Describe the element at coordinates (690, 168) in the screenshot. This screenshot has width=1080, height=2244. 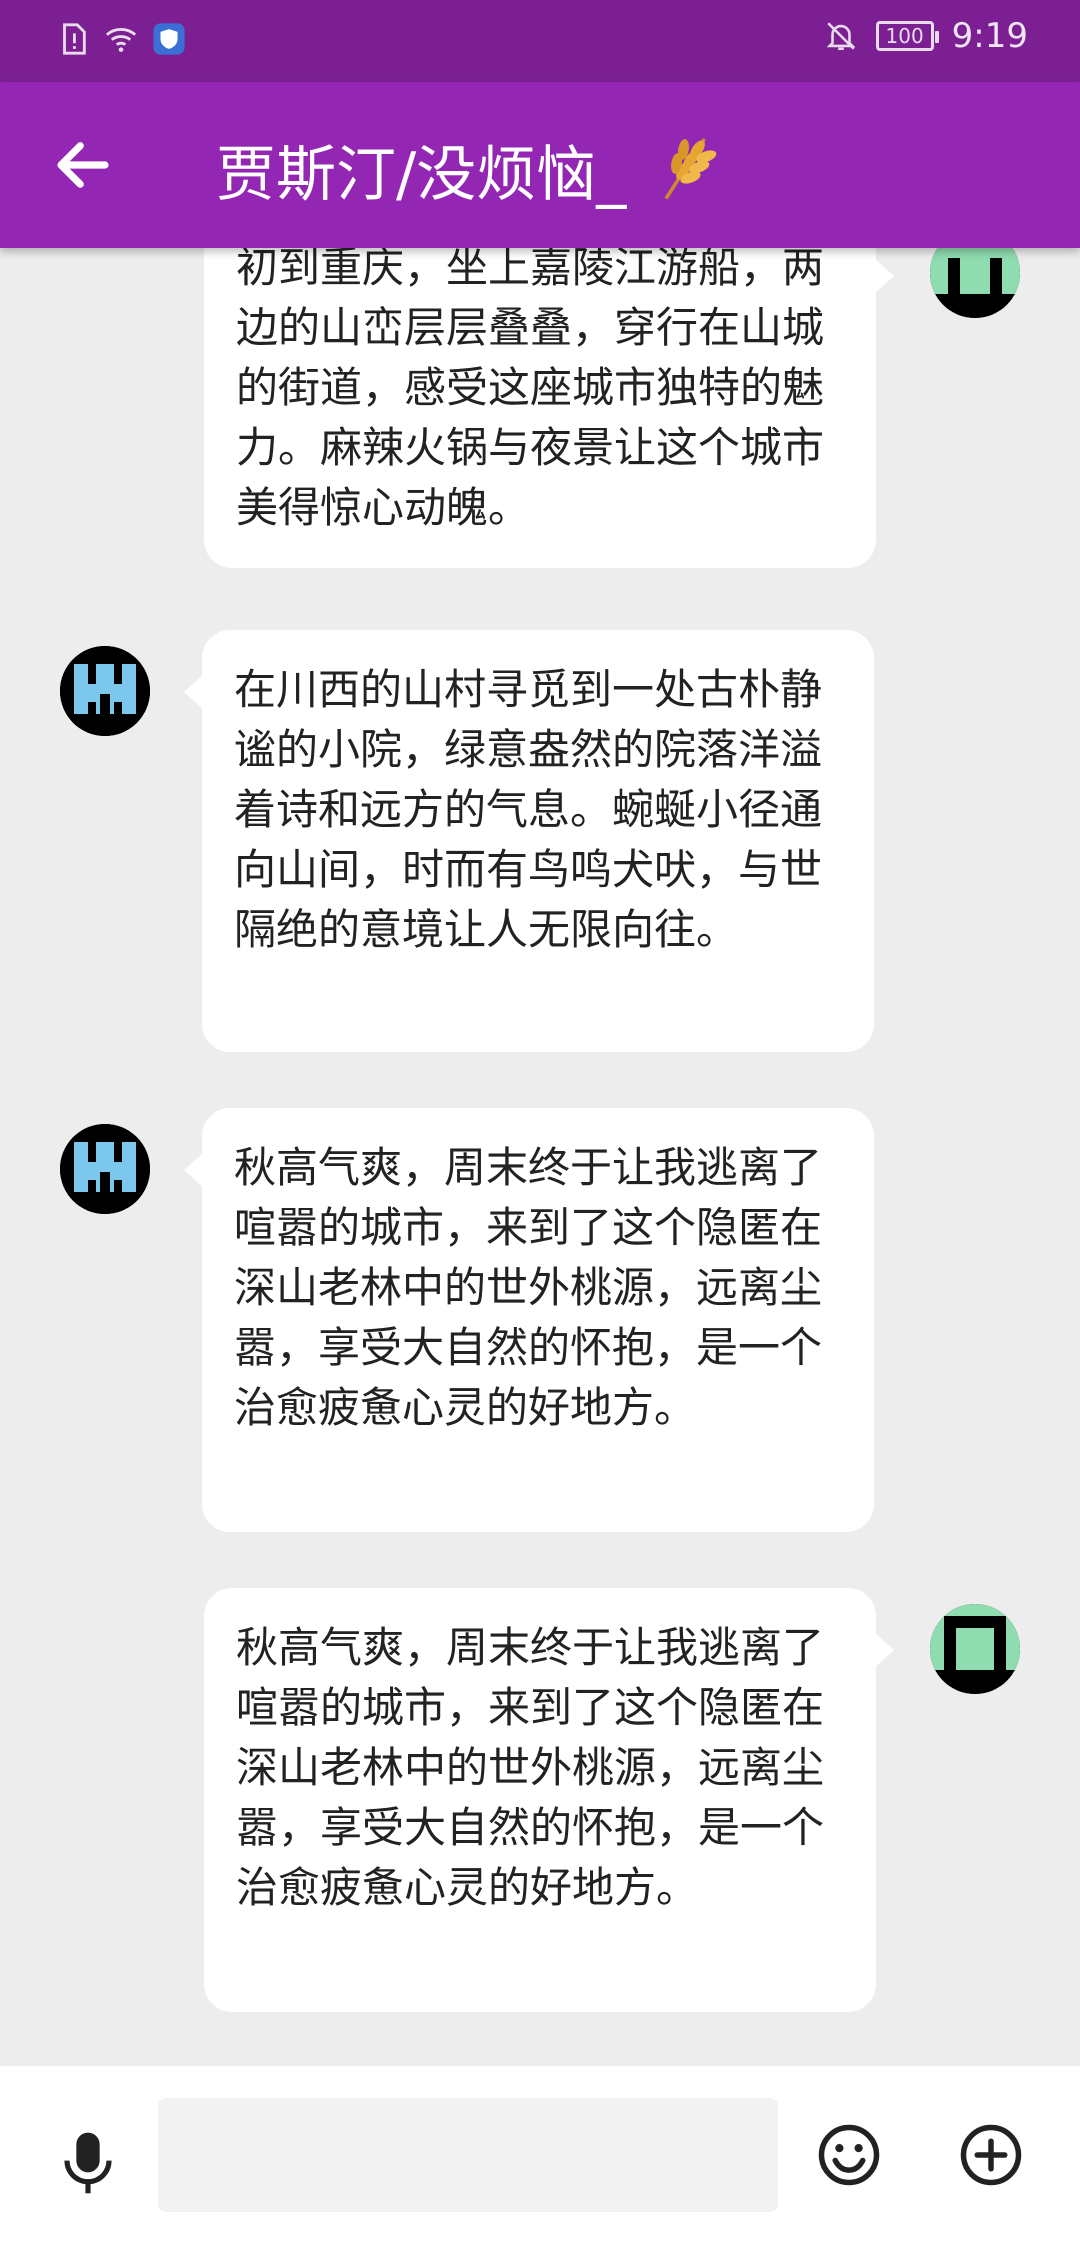
I see `wheat-icon` at that location.